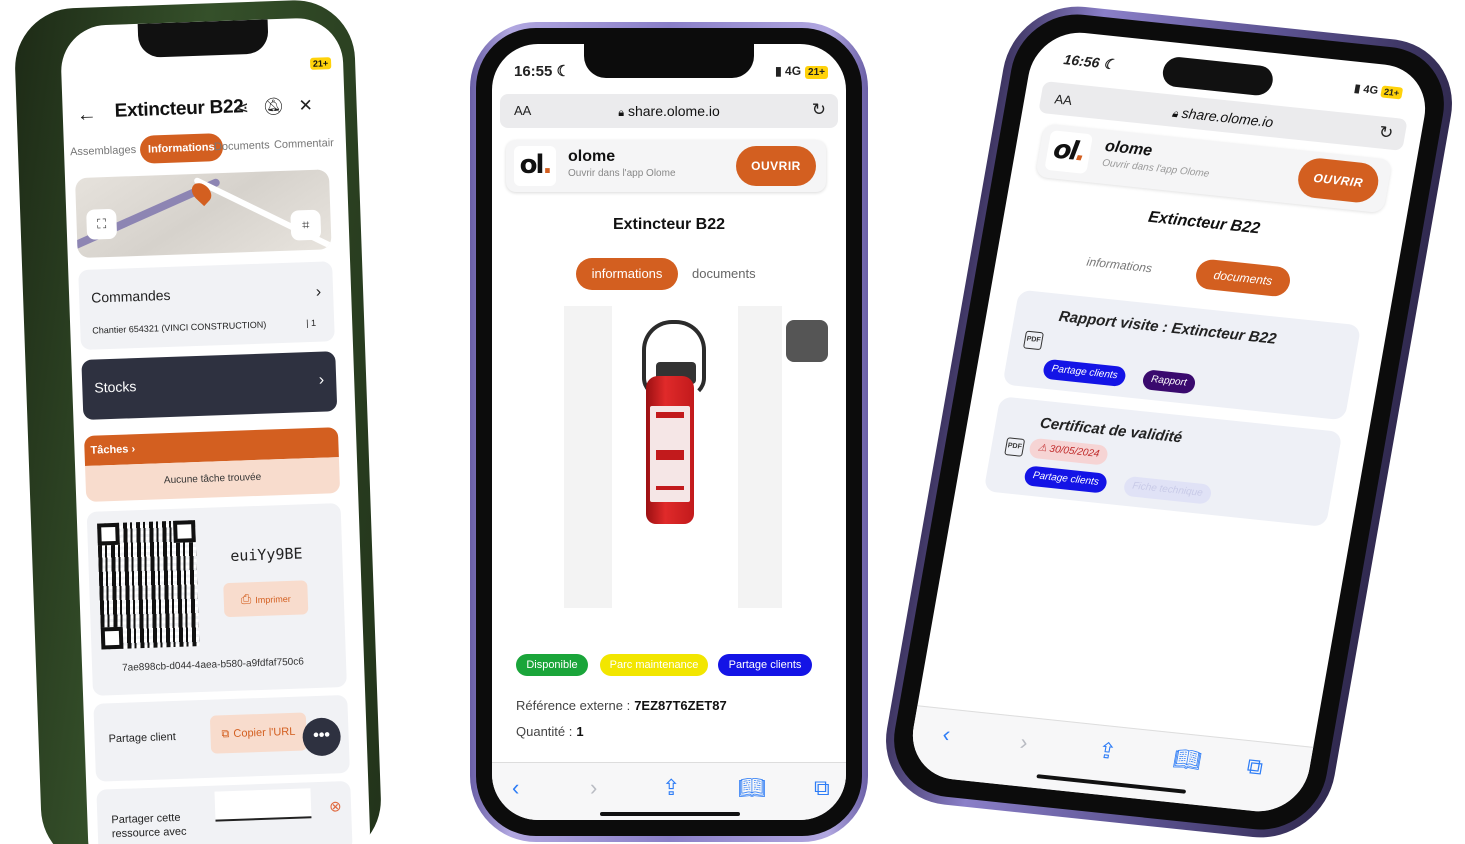 The width and height of the screenshot is (1465, 844). I want to click on home-indicator, so click(670, 814).